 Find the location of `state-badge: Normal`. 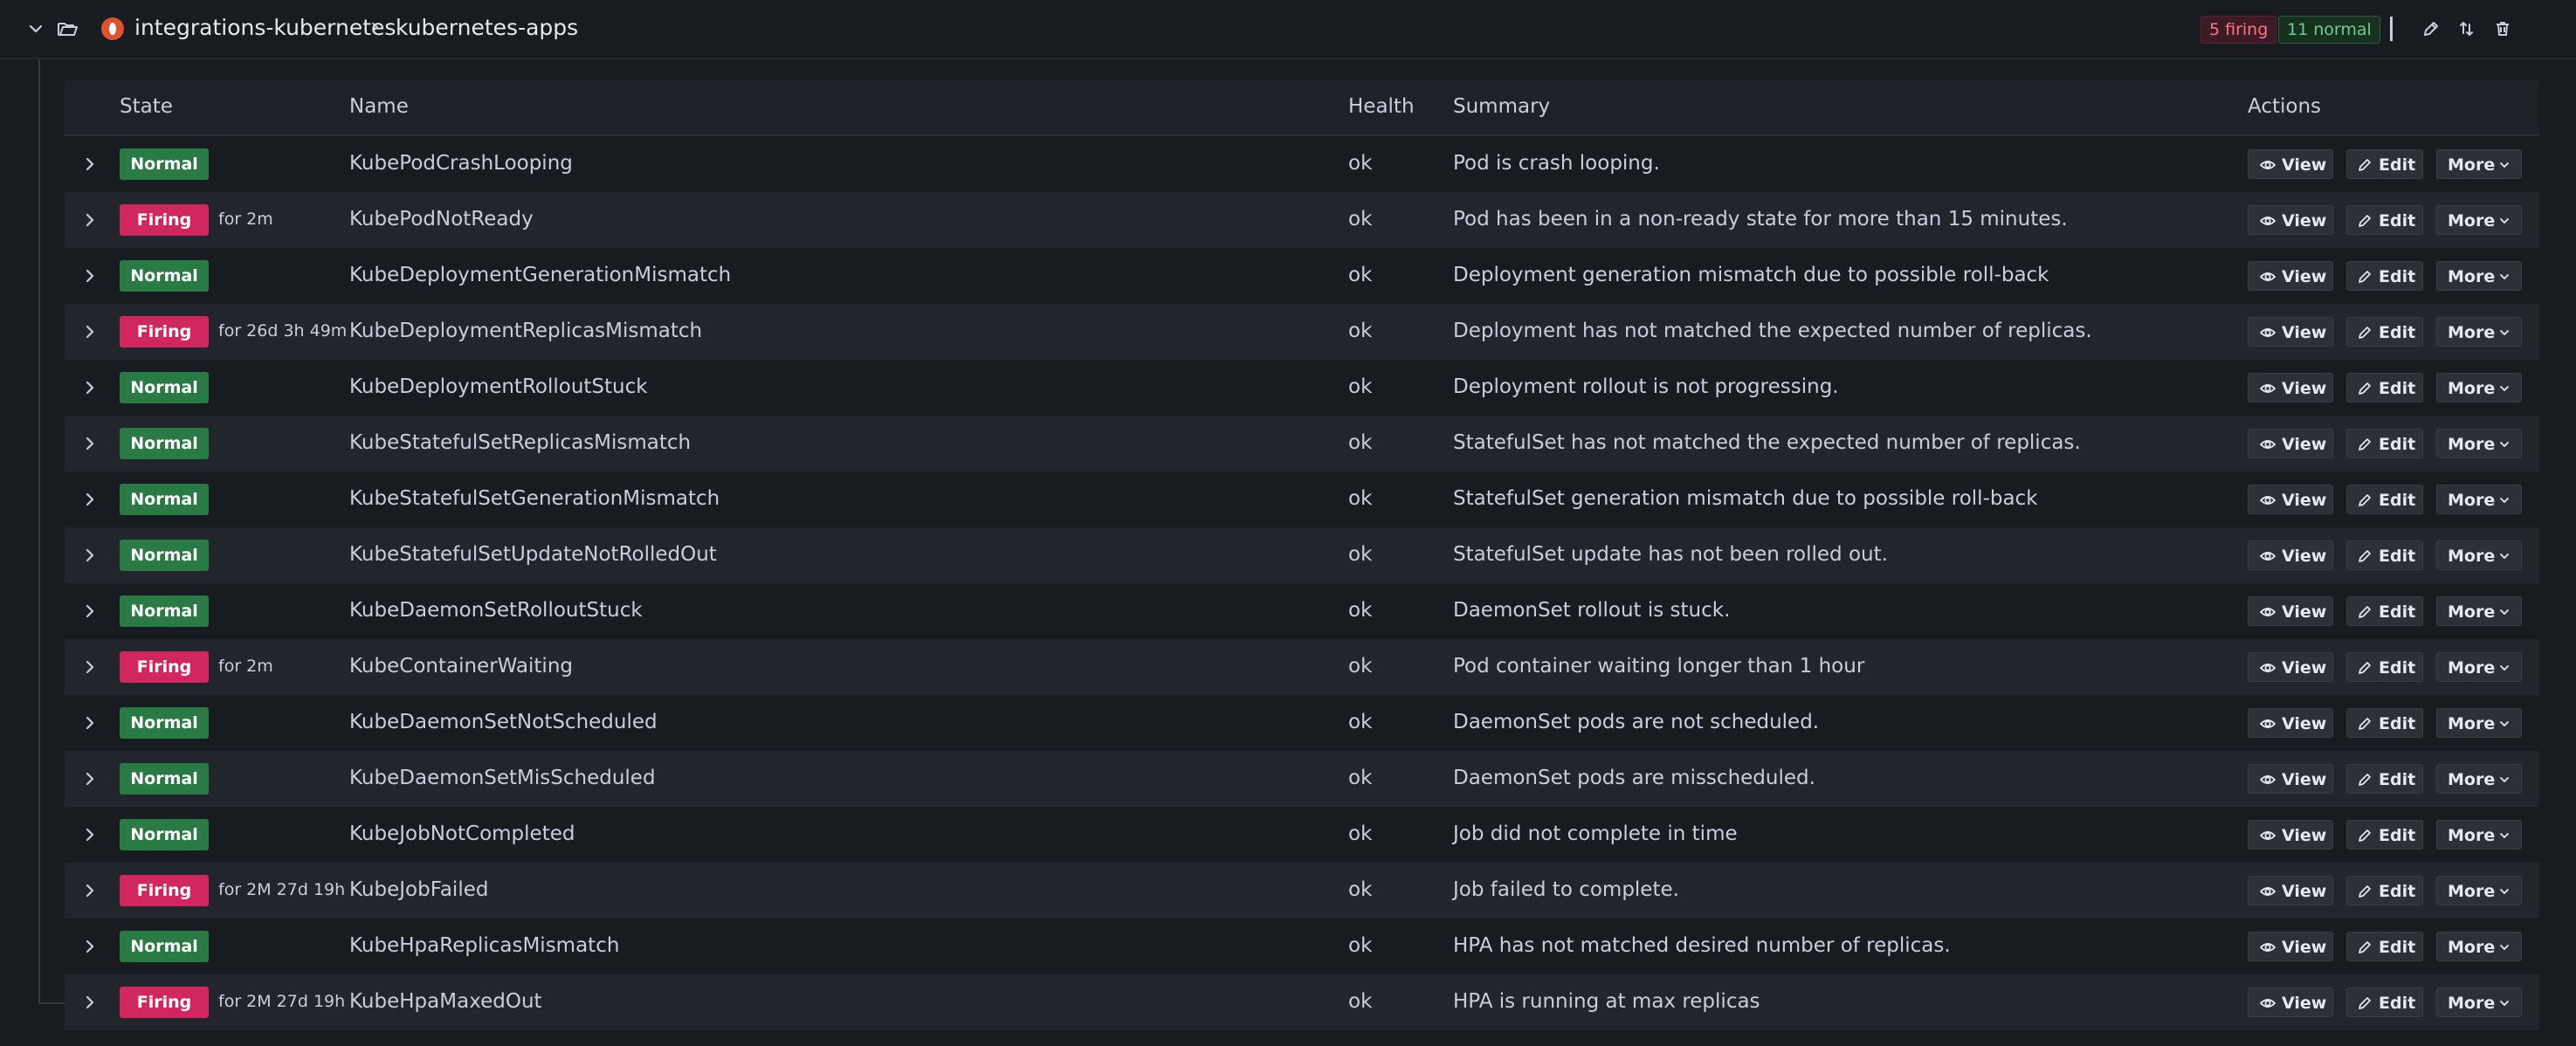

state-badge: Normal is located at coordinates (164, 779).